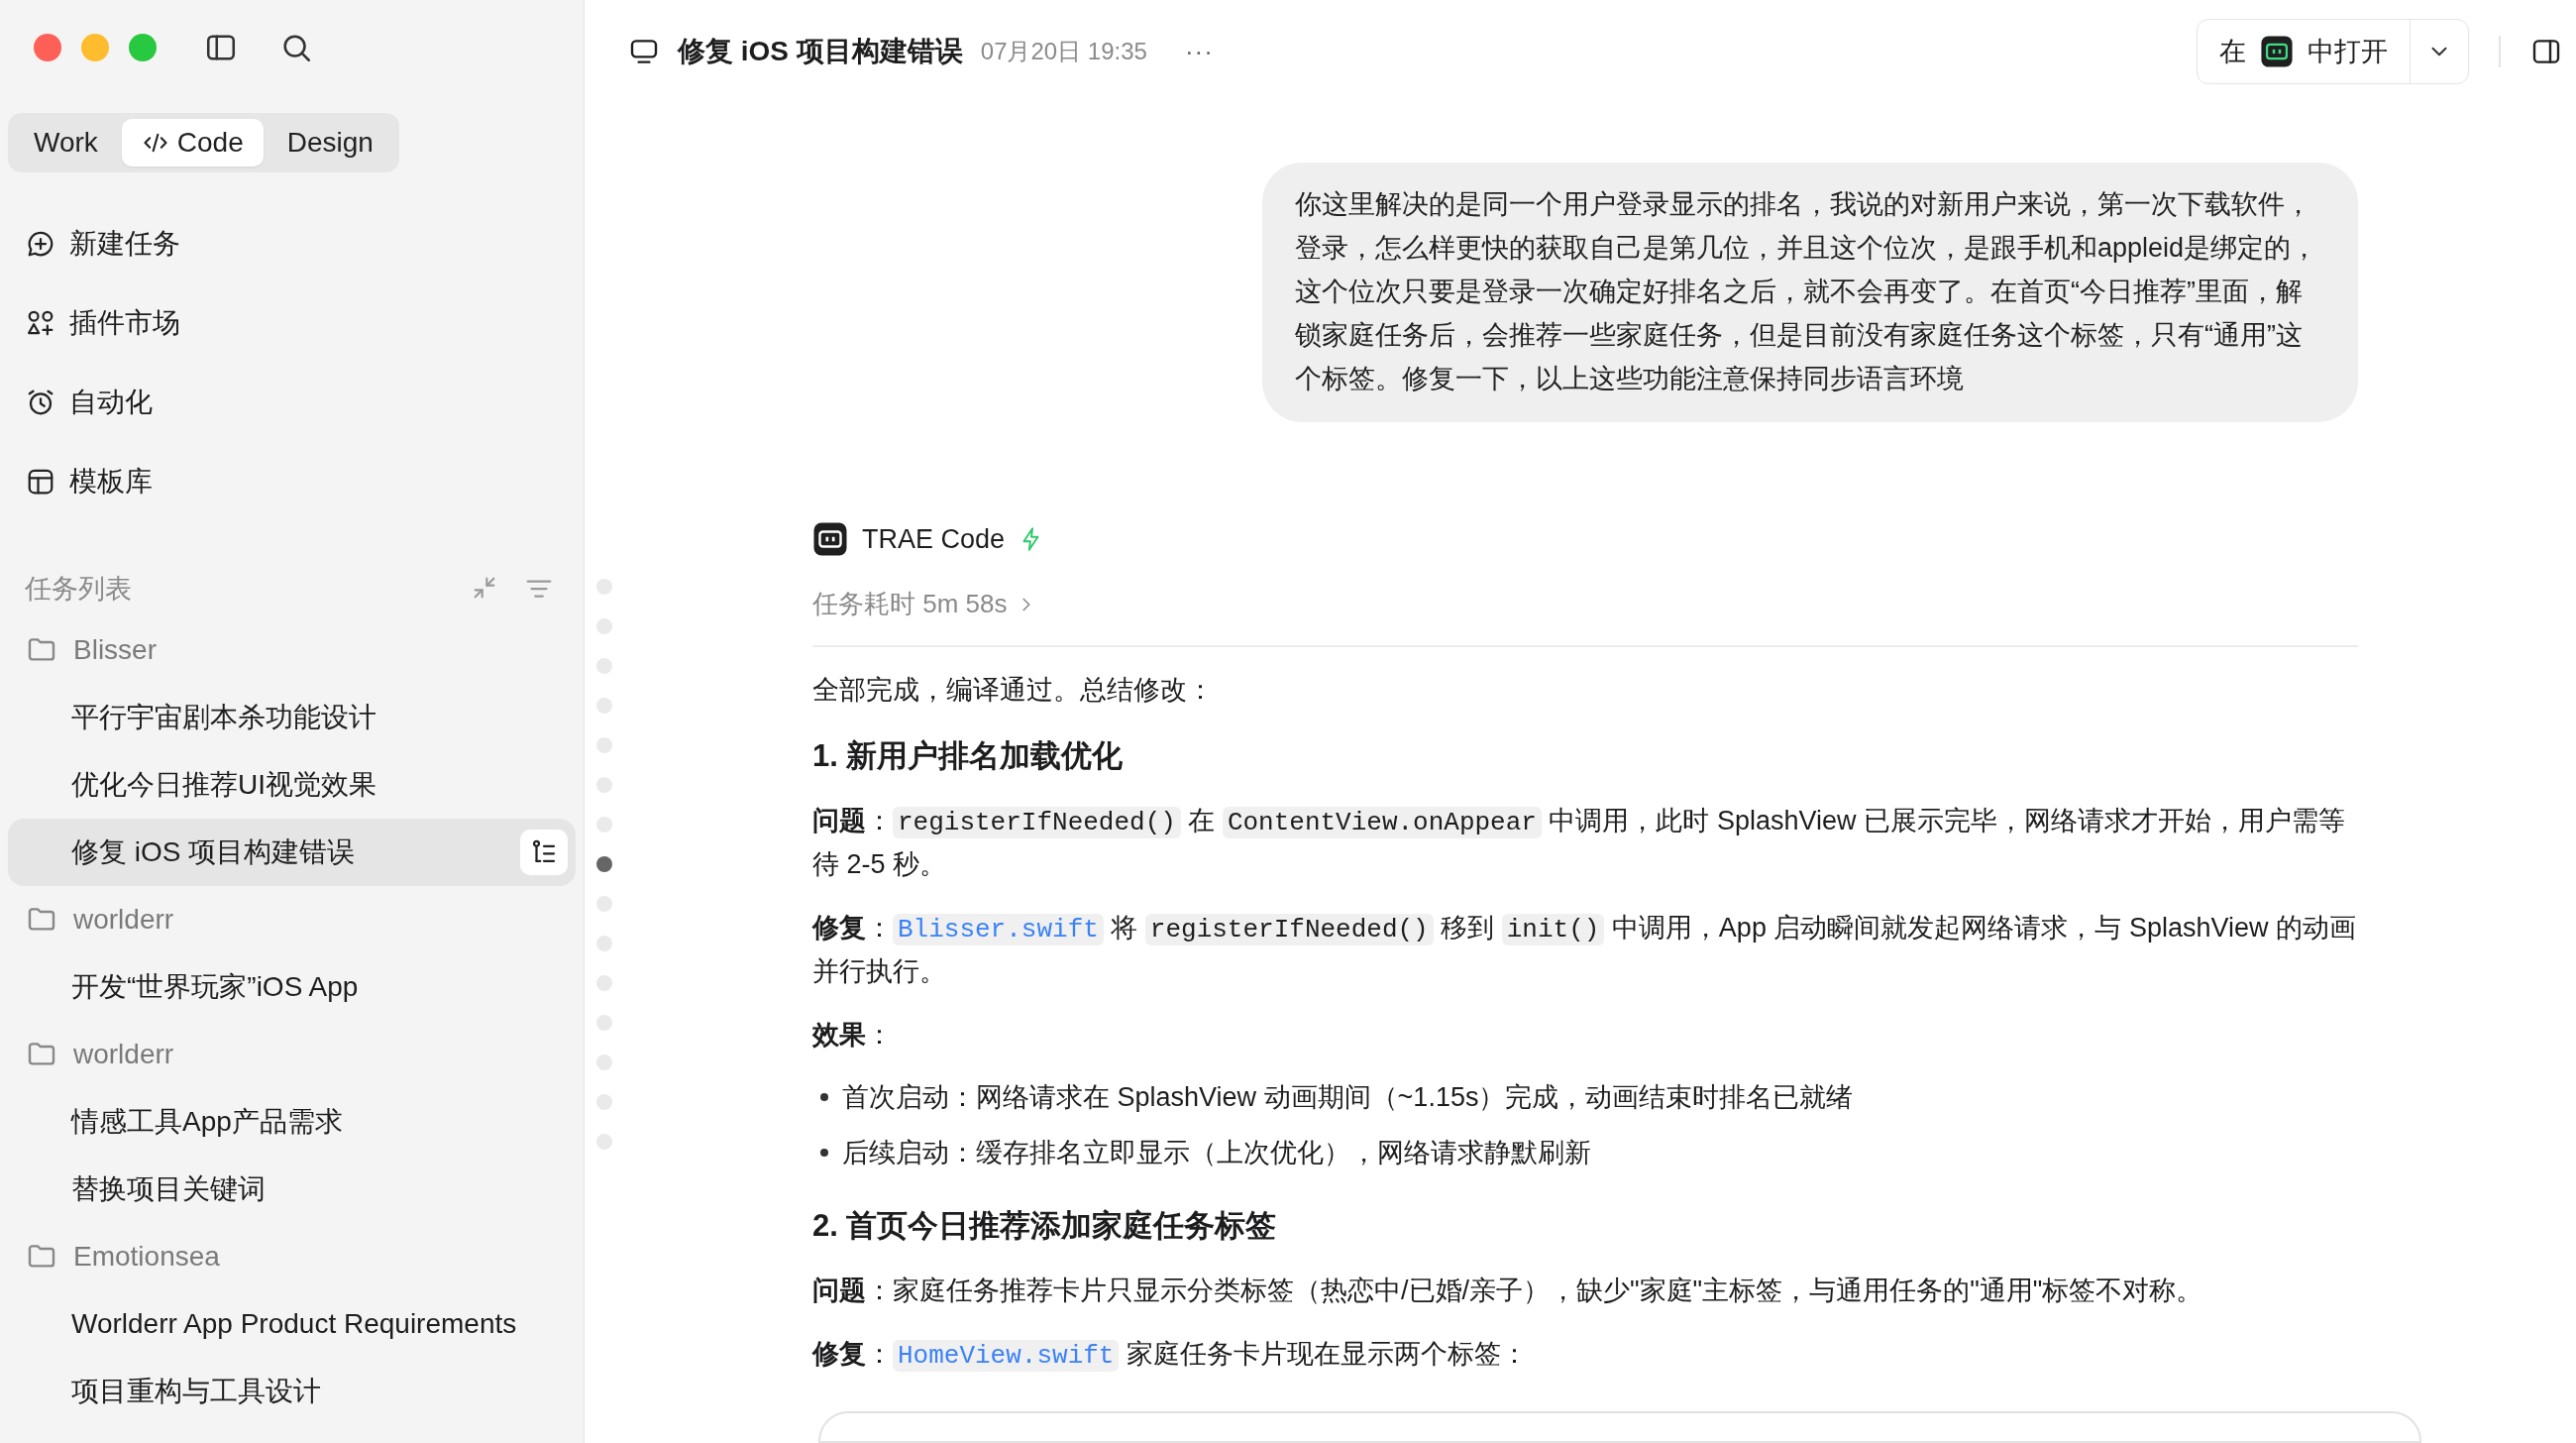 The width and height of the screenshot is (2576, 1443). Describe the element at coordinates (78, 589) in the screenshot. I see `section-title: 任务列表` at that location.